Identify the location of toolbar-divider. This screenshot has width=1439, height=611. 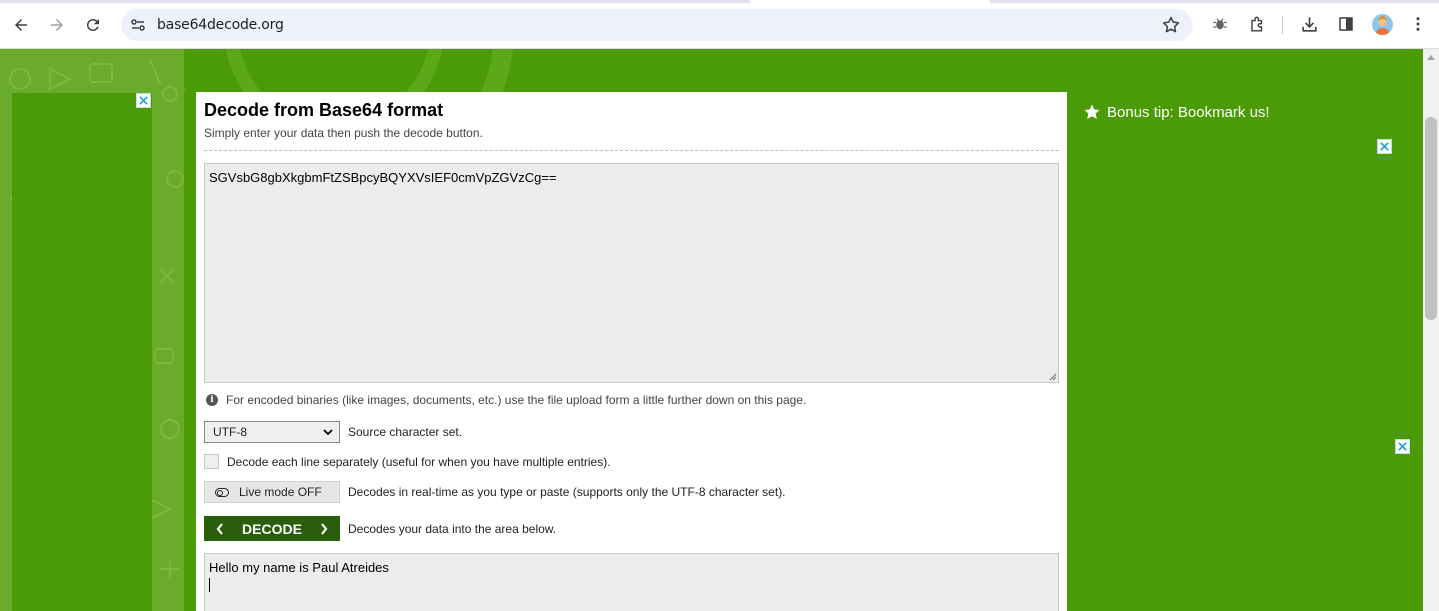
(1282, 25).